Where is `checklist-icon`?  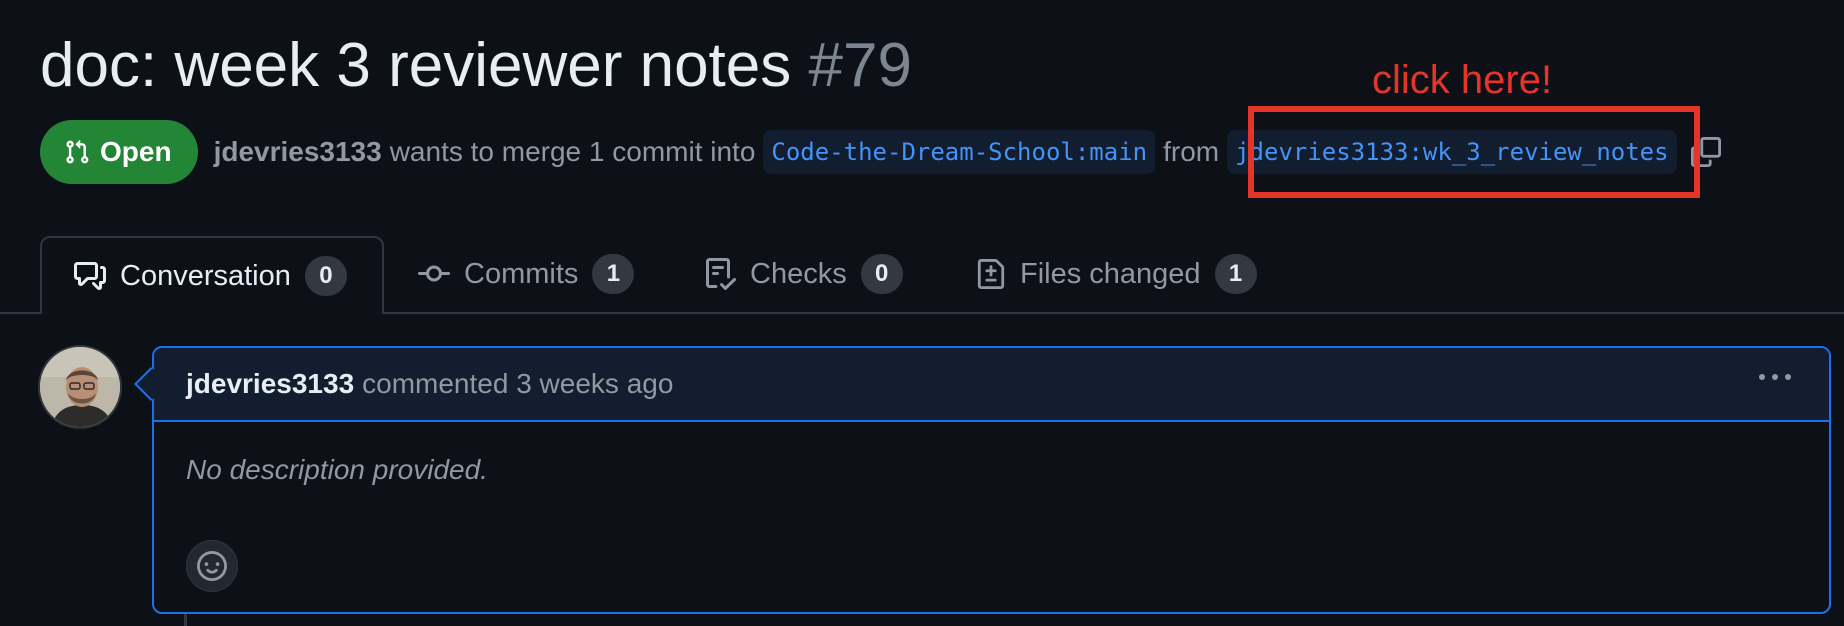
checklist-icon is located at coordinates (721, 274).